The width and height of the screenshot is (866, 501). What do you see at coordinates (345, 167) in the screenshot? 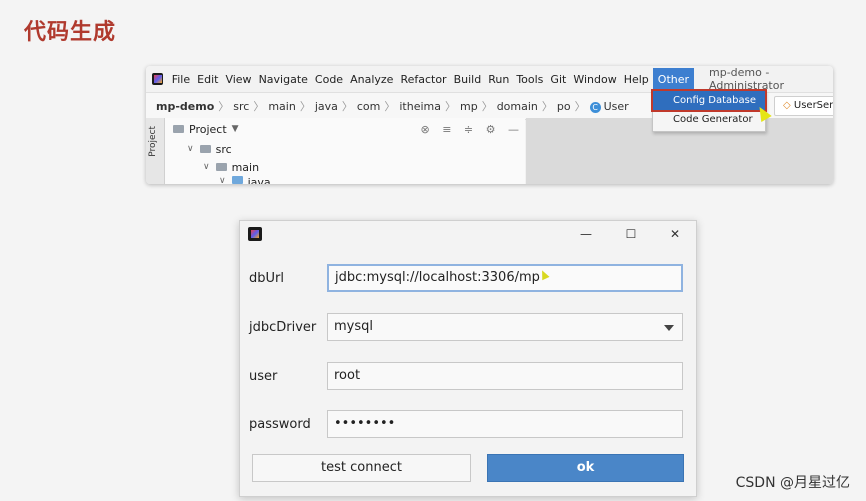
I see `tree-item-main: ∨ main` at bounding box center [345, 167].